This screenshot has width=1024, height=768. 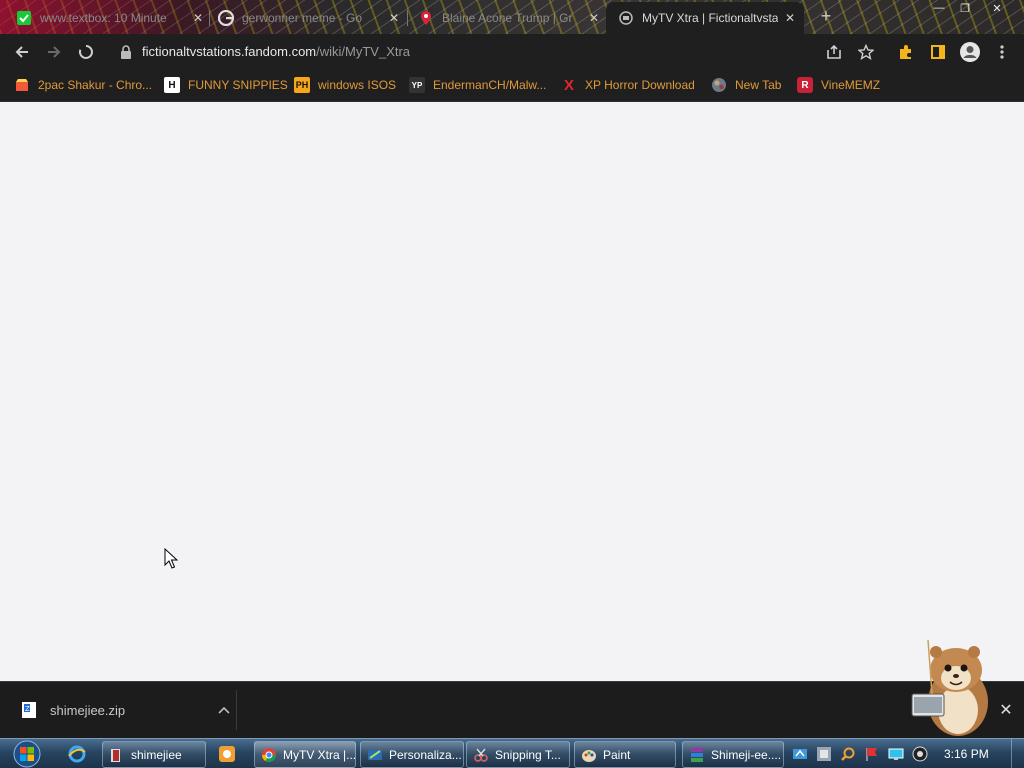 I want to click on extensions-button, so click(x=906, y=52).